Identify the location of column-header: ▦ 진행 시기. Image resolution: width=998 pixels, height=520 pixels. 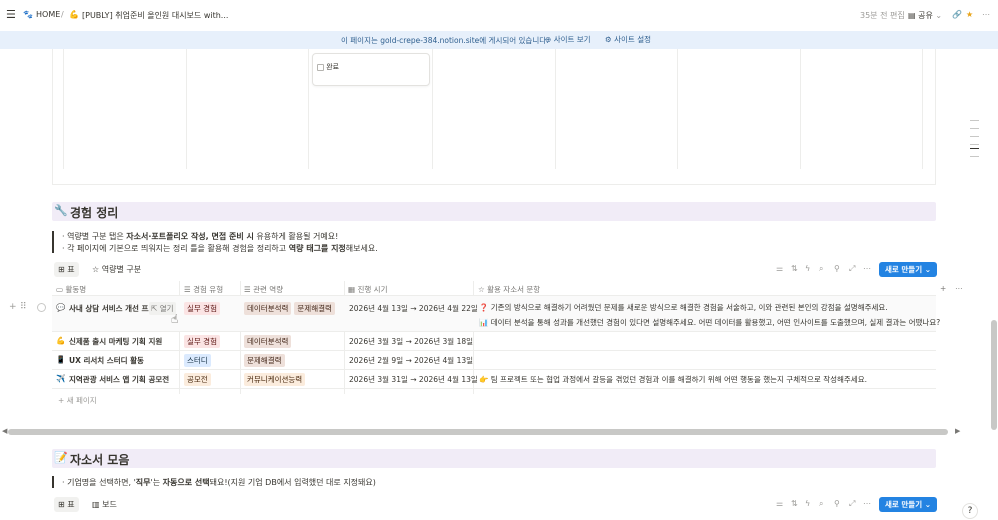
(367, 289).